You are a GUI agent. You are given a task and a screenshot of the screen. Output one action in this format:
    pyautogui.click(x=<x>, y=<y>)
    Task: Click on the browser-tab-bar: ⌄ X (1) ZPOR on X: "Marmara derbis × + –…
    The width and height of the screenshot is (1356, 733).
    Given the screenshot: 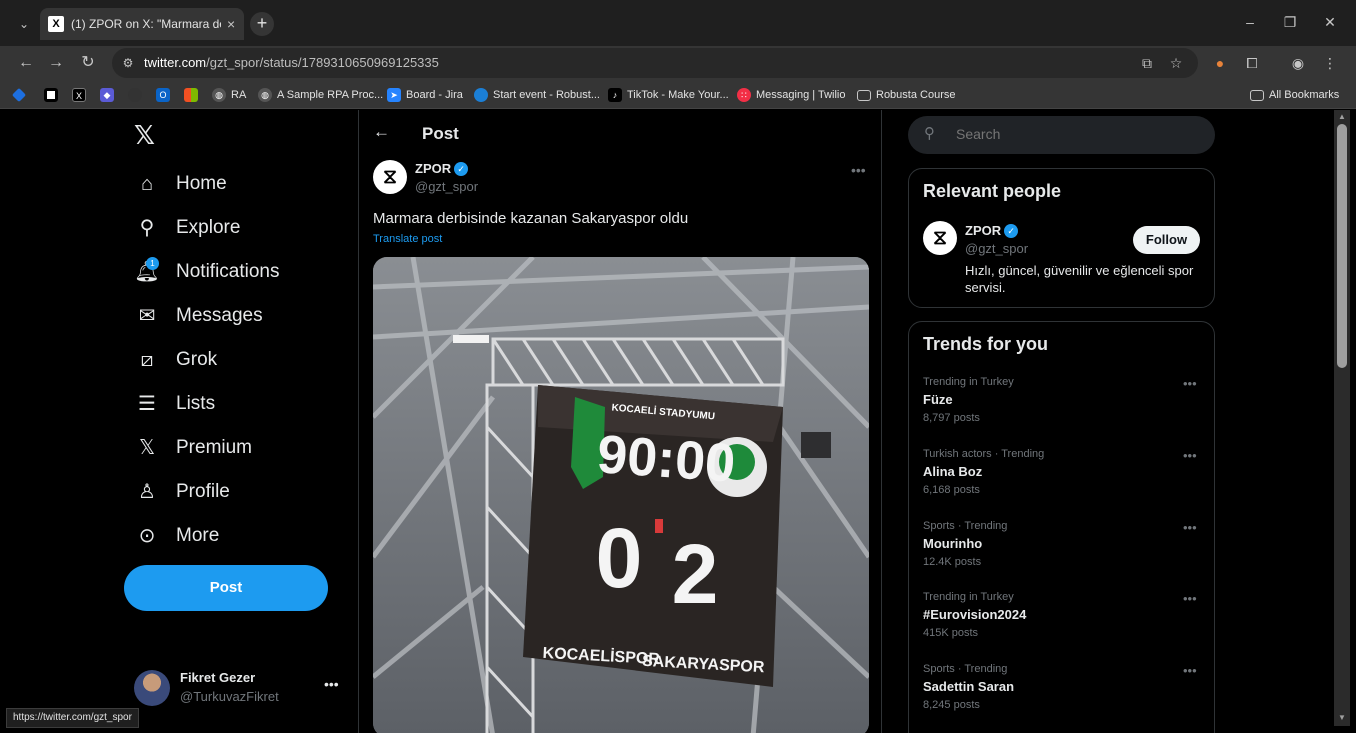 What is the action you would take?
    pyautogui.click(x=678, y=23)
    